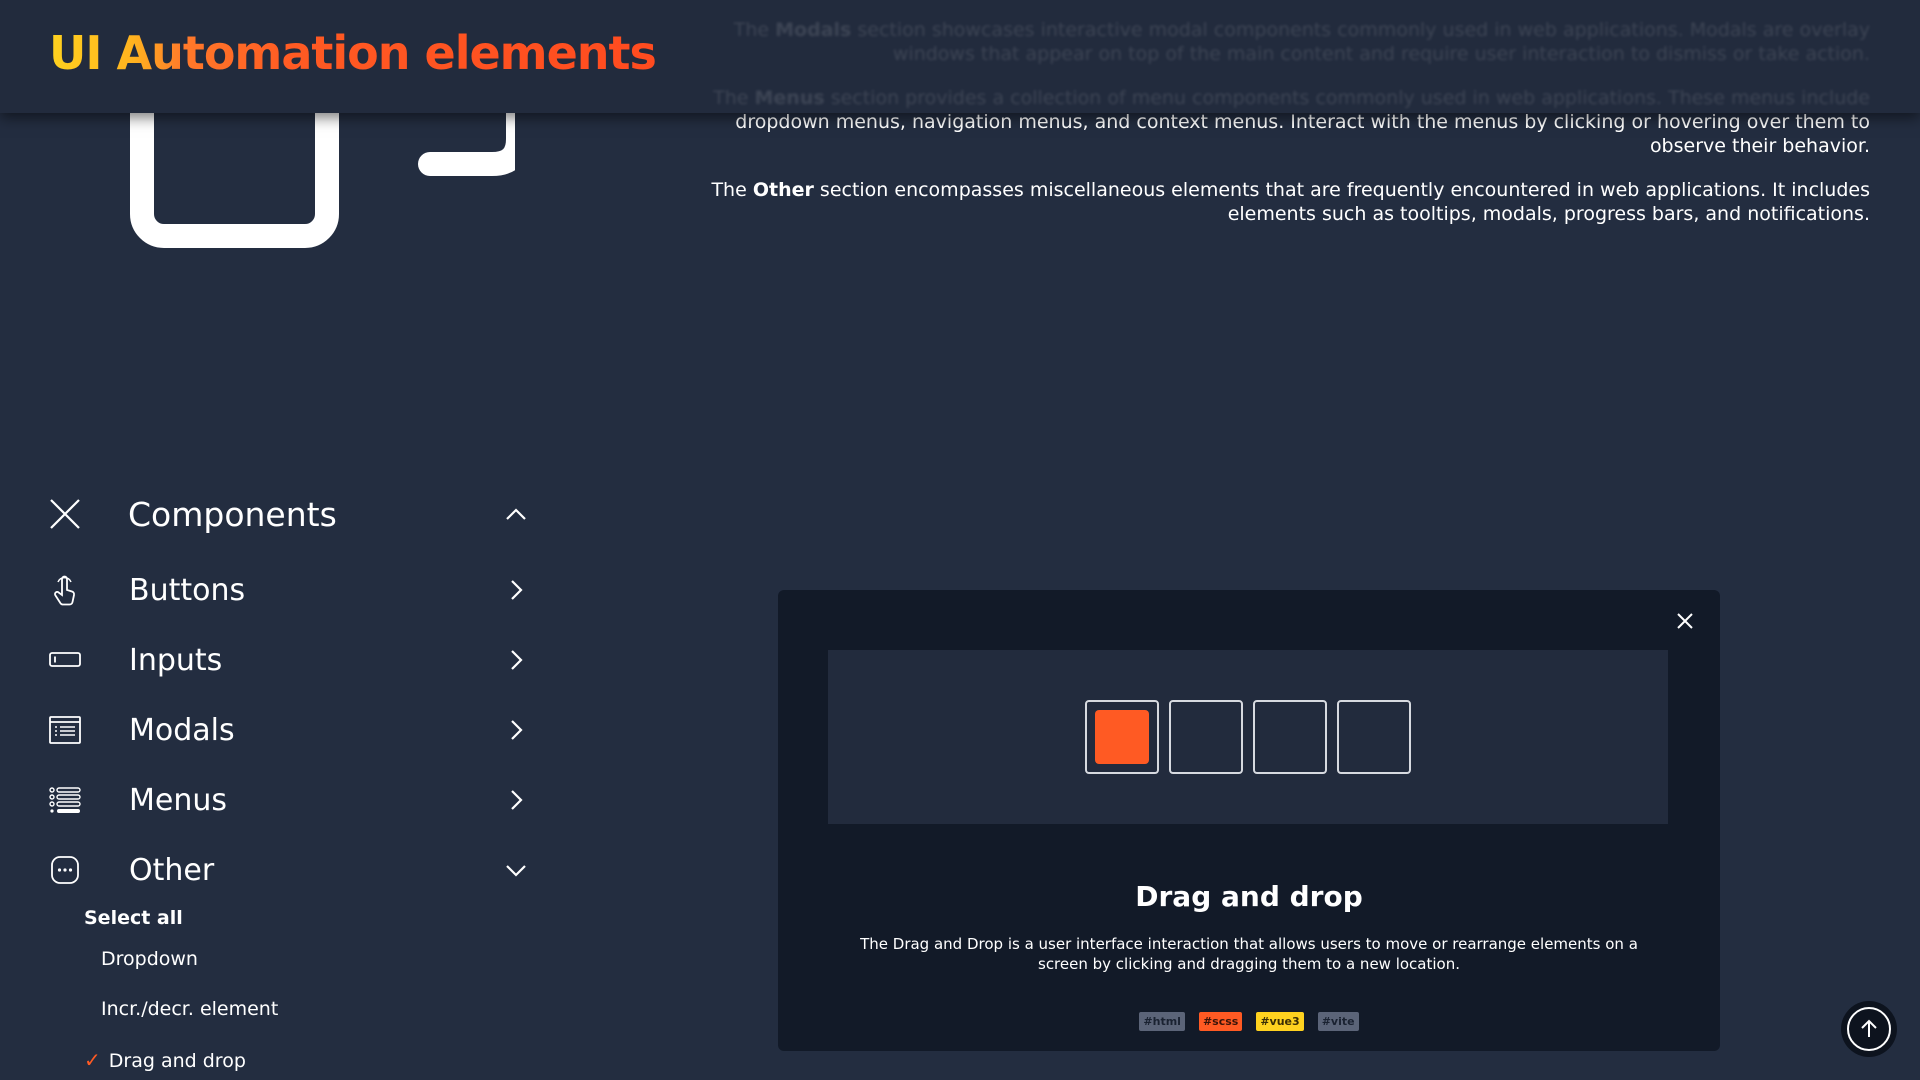  Describe the element at coordinates (1220, 1021) in the screenshot. I see `tag-scss: #scss` at that location.